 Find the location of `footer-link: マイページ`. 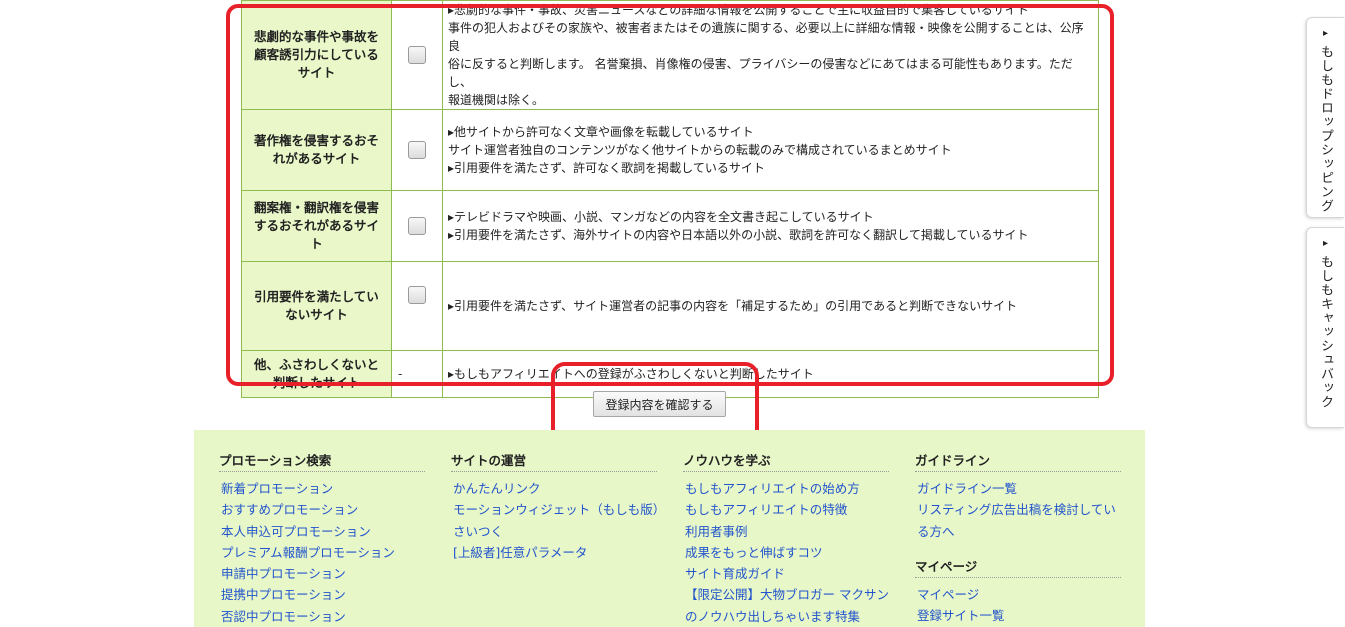

footer-link: マイページ is located at coordinates (1022, 594).